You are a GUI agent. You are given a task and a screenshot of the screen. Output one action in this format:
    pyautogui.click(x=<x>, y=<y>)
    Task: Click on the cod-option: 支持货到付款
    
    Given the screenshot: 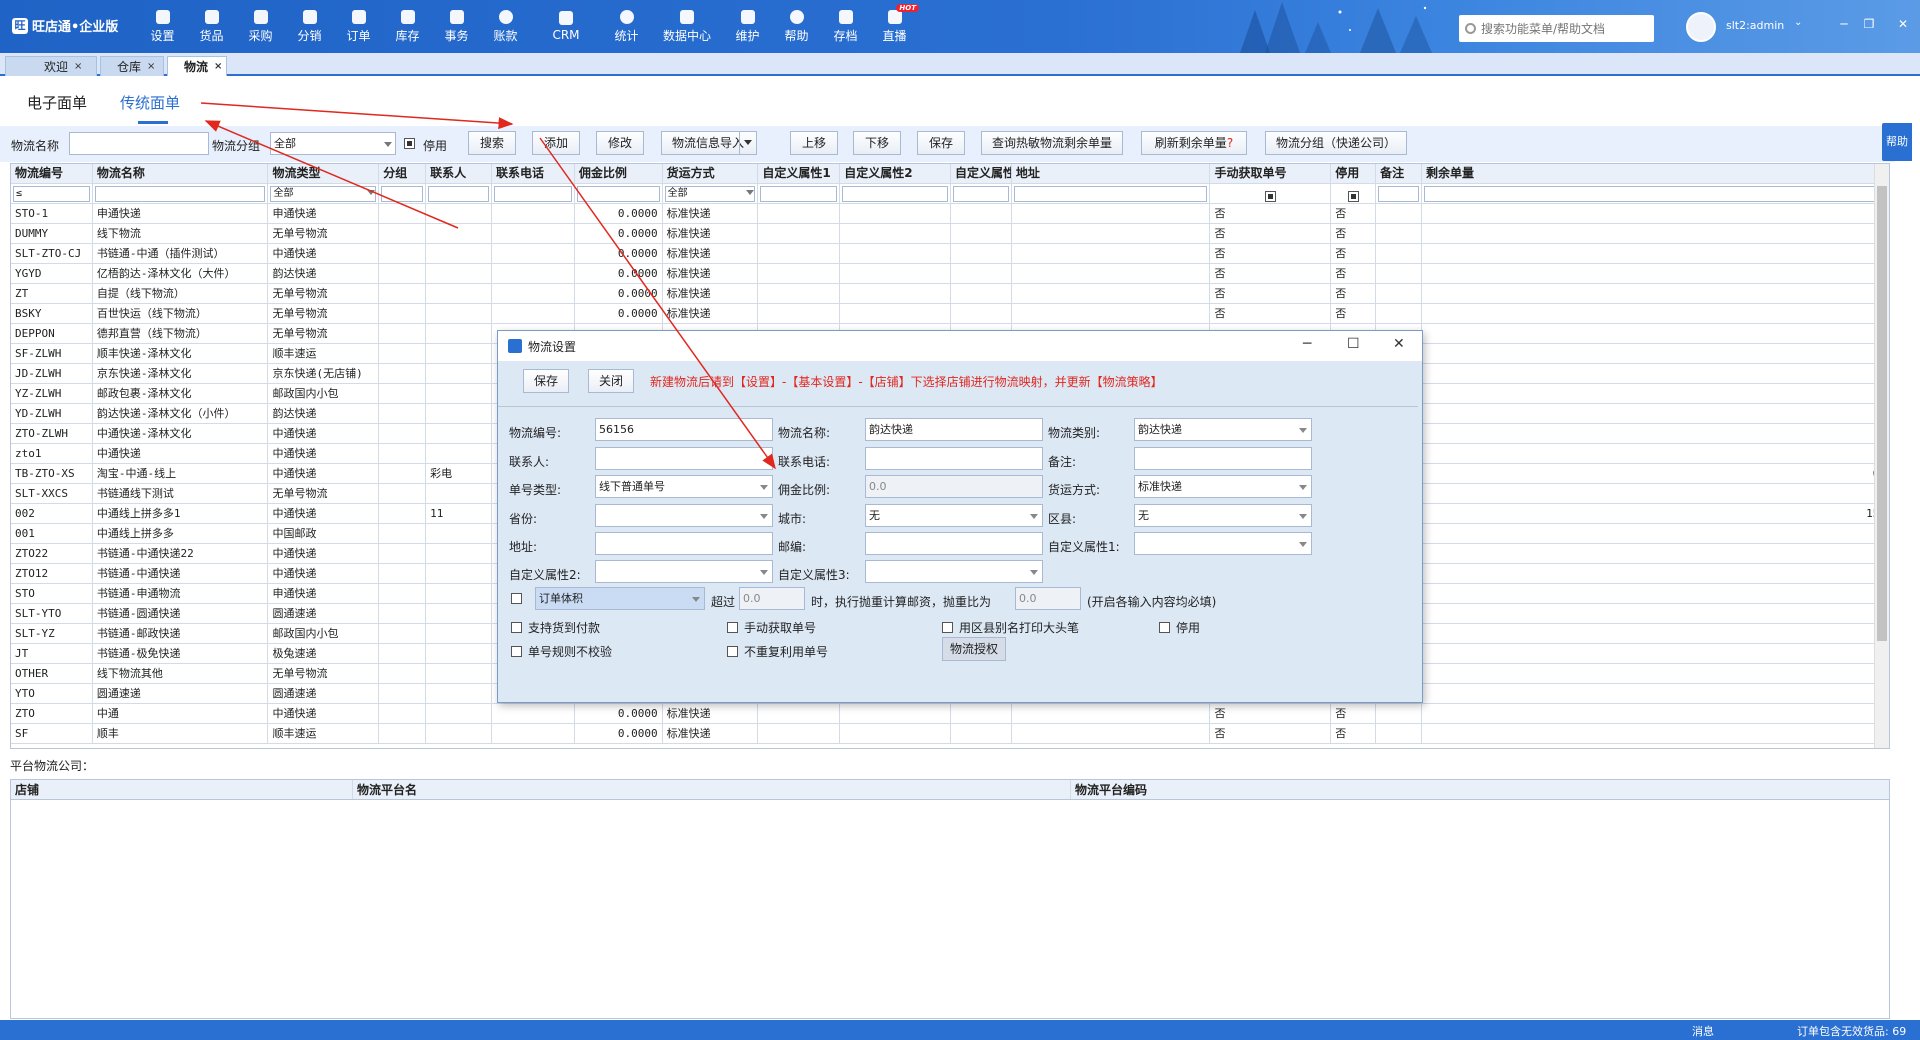 What is the action you would take?
    pyautogui.click(x=555, y=627)
    